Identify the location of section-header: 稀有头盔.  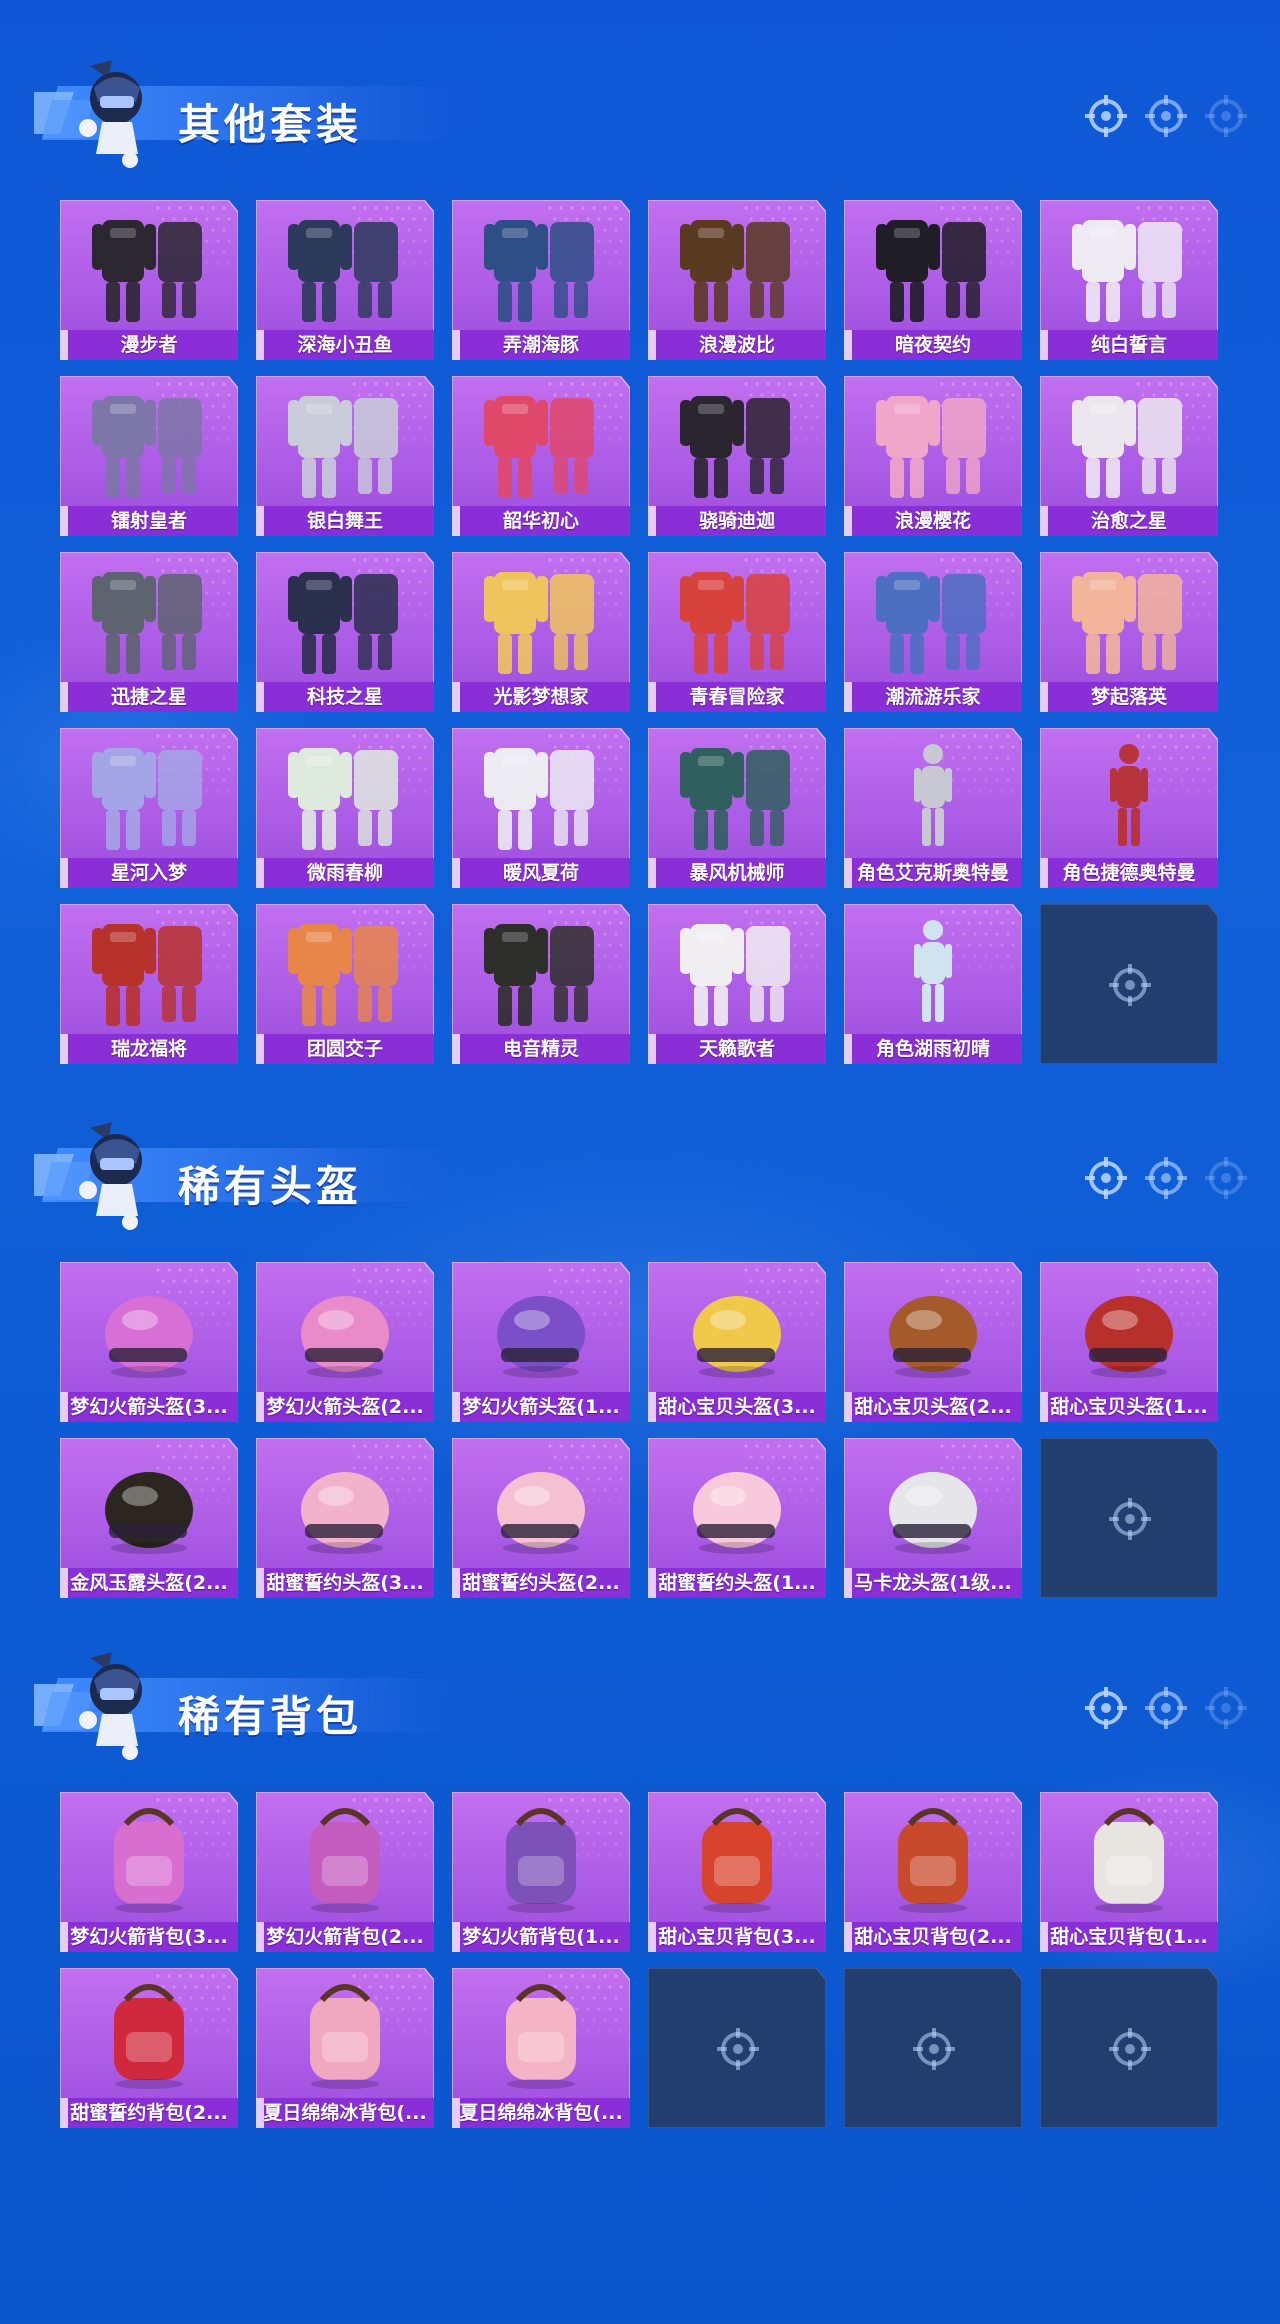
(633, 1175).